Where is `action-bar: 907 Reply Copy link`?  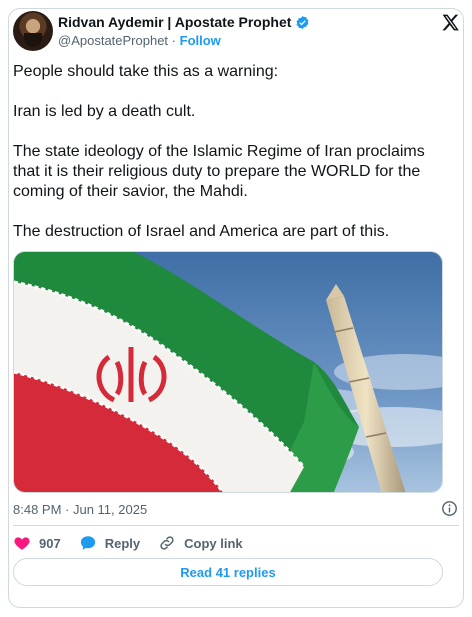 action-bar: 907 Reply Copy link is located at coordinates (137, 543).